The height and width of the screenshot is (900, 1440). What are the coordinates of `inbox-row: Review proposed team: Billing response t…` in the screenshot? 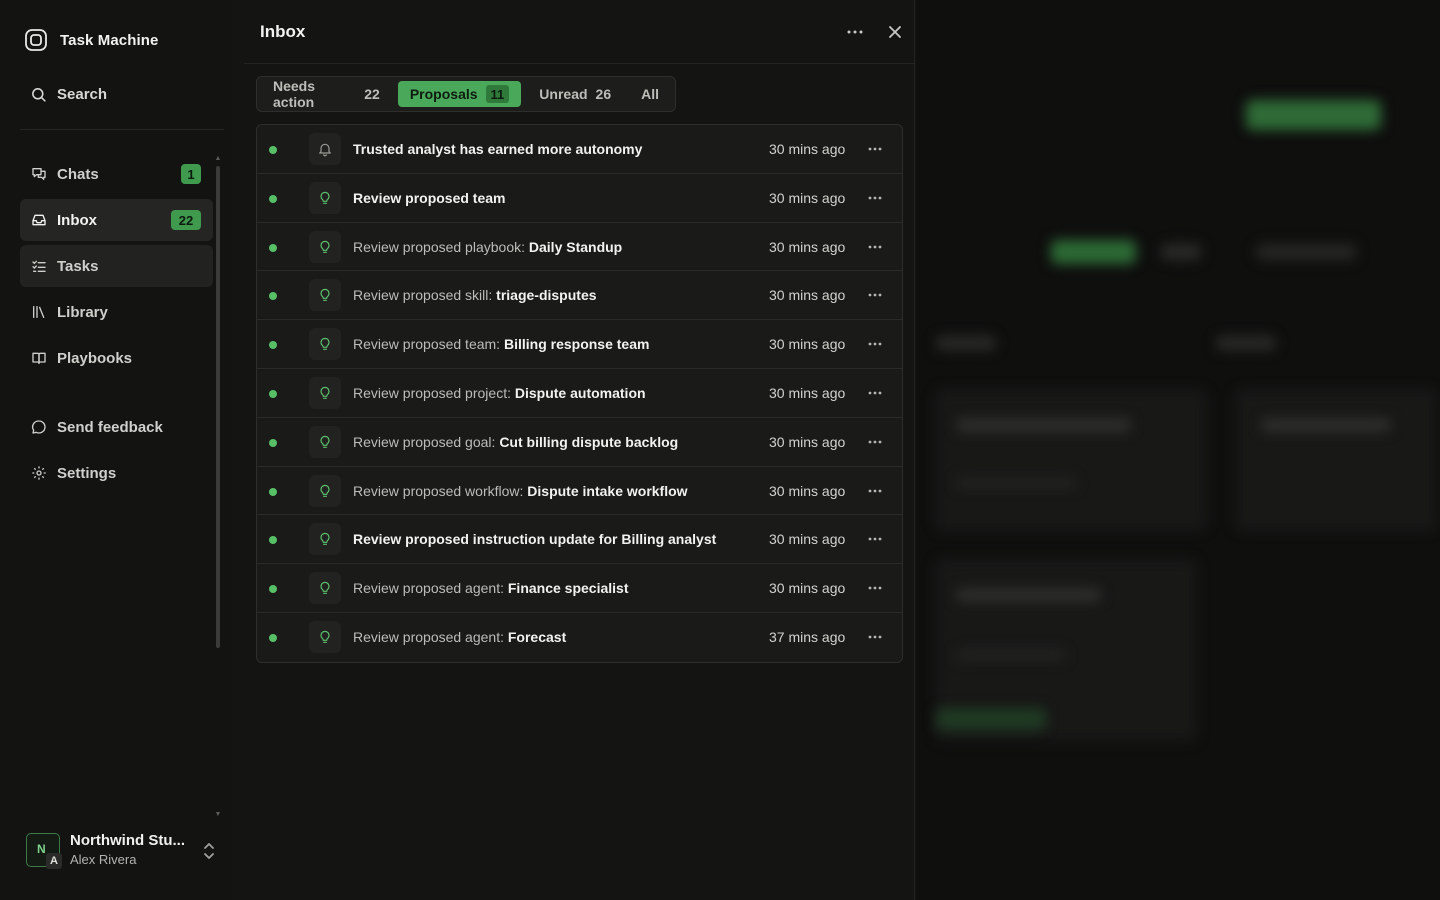 It's located at (579, 344).